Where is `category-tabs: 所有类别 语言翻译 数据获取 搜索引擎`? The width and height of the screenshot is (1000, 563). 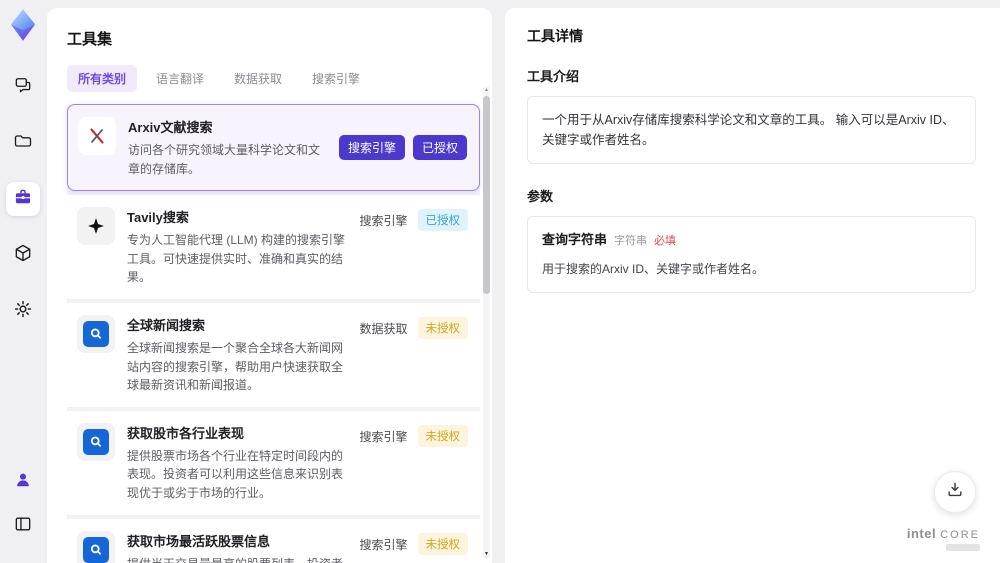
category-tabs: 所有类别 语言翻译 数据获取 搜索引擎 is located at coordinates (273, 78).